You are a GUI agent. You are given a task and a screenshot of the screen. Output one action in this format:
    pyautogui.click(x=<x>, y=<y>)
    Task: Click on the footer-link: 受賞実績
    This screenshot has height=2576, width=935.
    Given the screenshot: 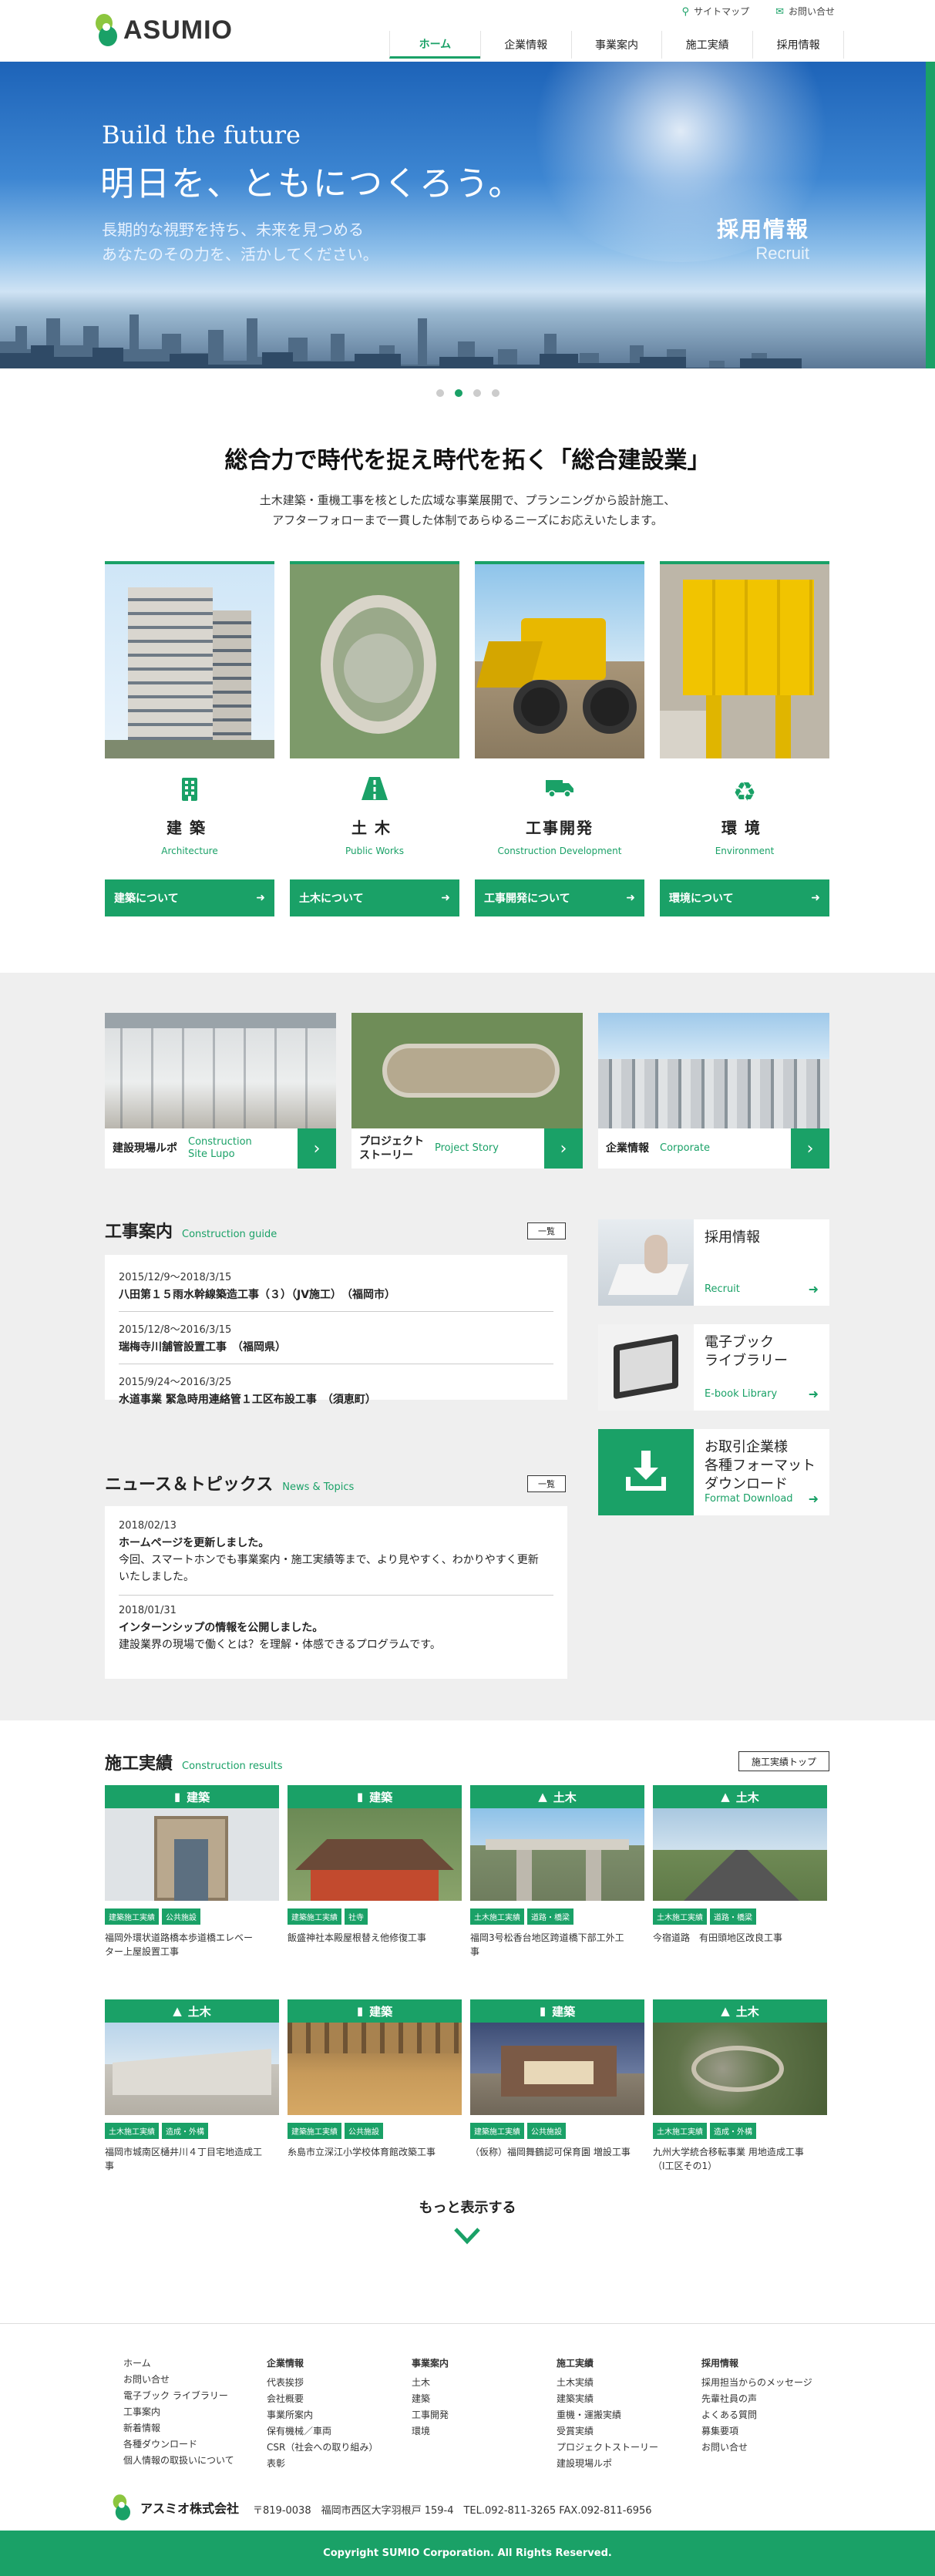 What is the action you would take?
    pyautogui.click(x=607, y=2431)
    